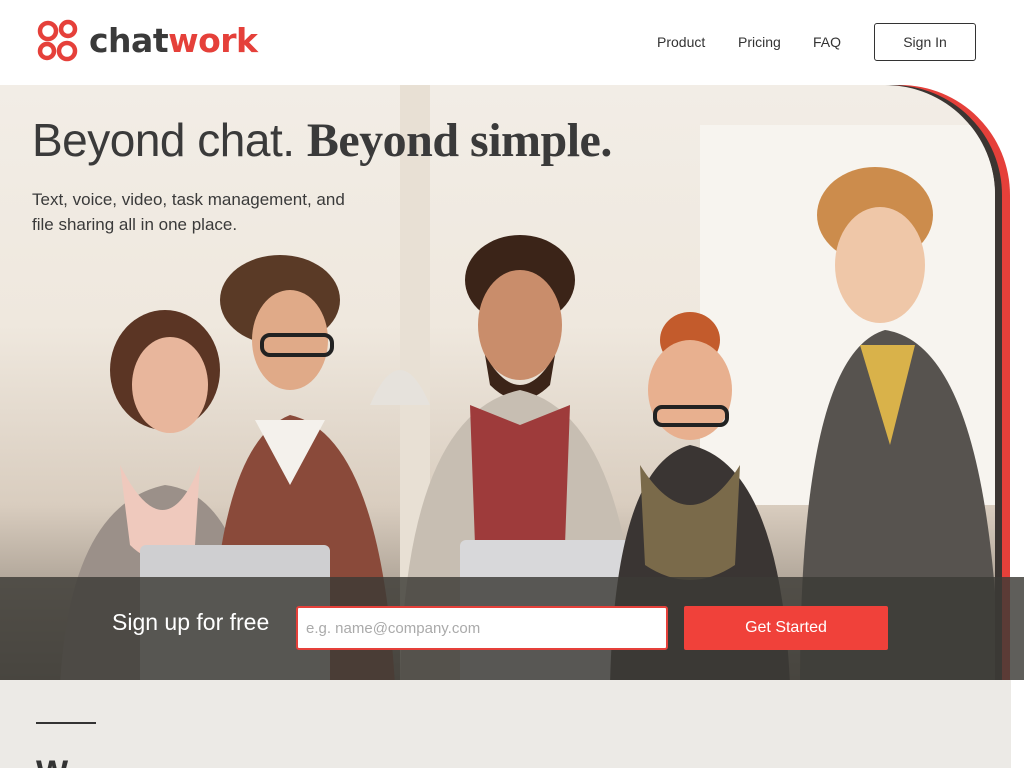  Describe the element at coordinates (459, 140) in the screenshot. I see `headline-bold: Beyond simple.` at that location.